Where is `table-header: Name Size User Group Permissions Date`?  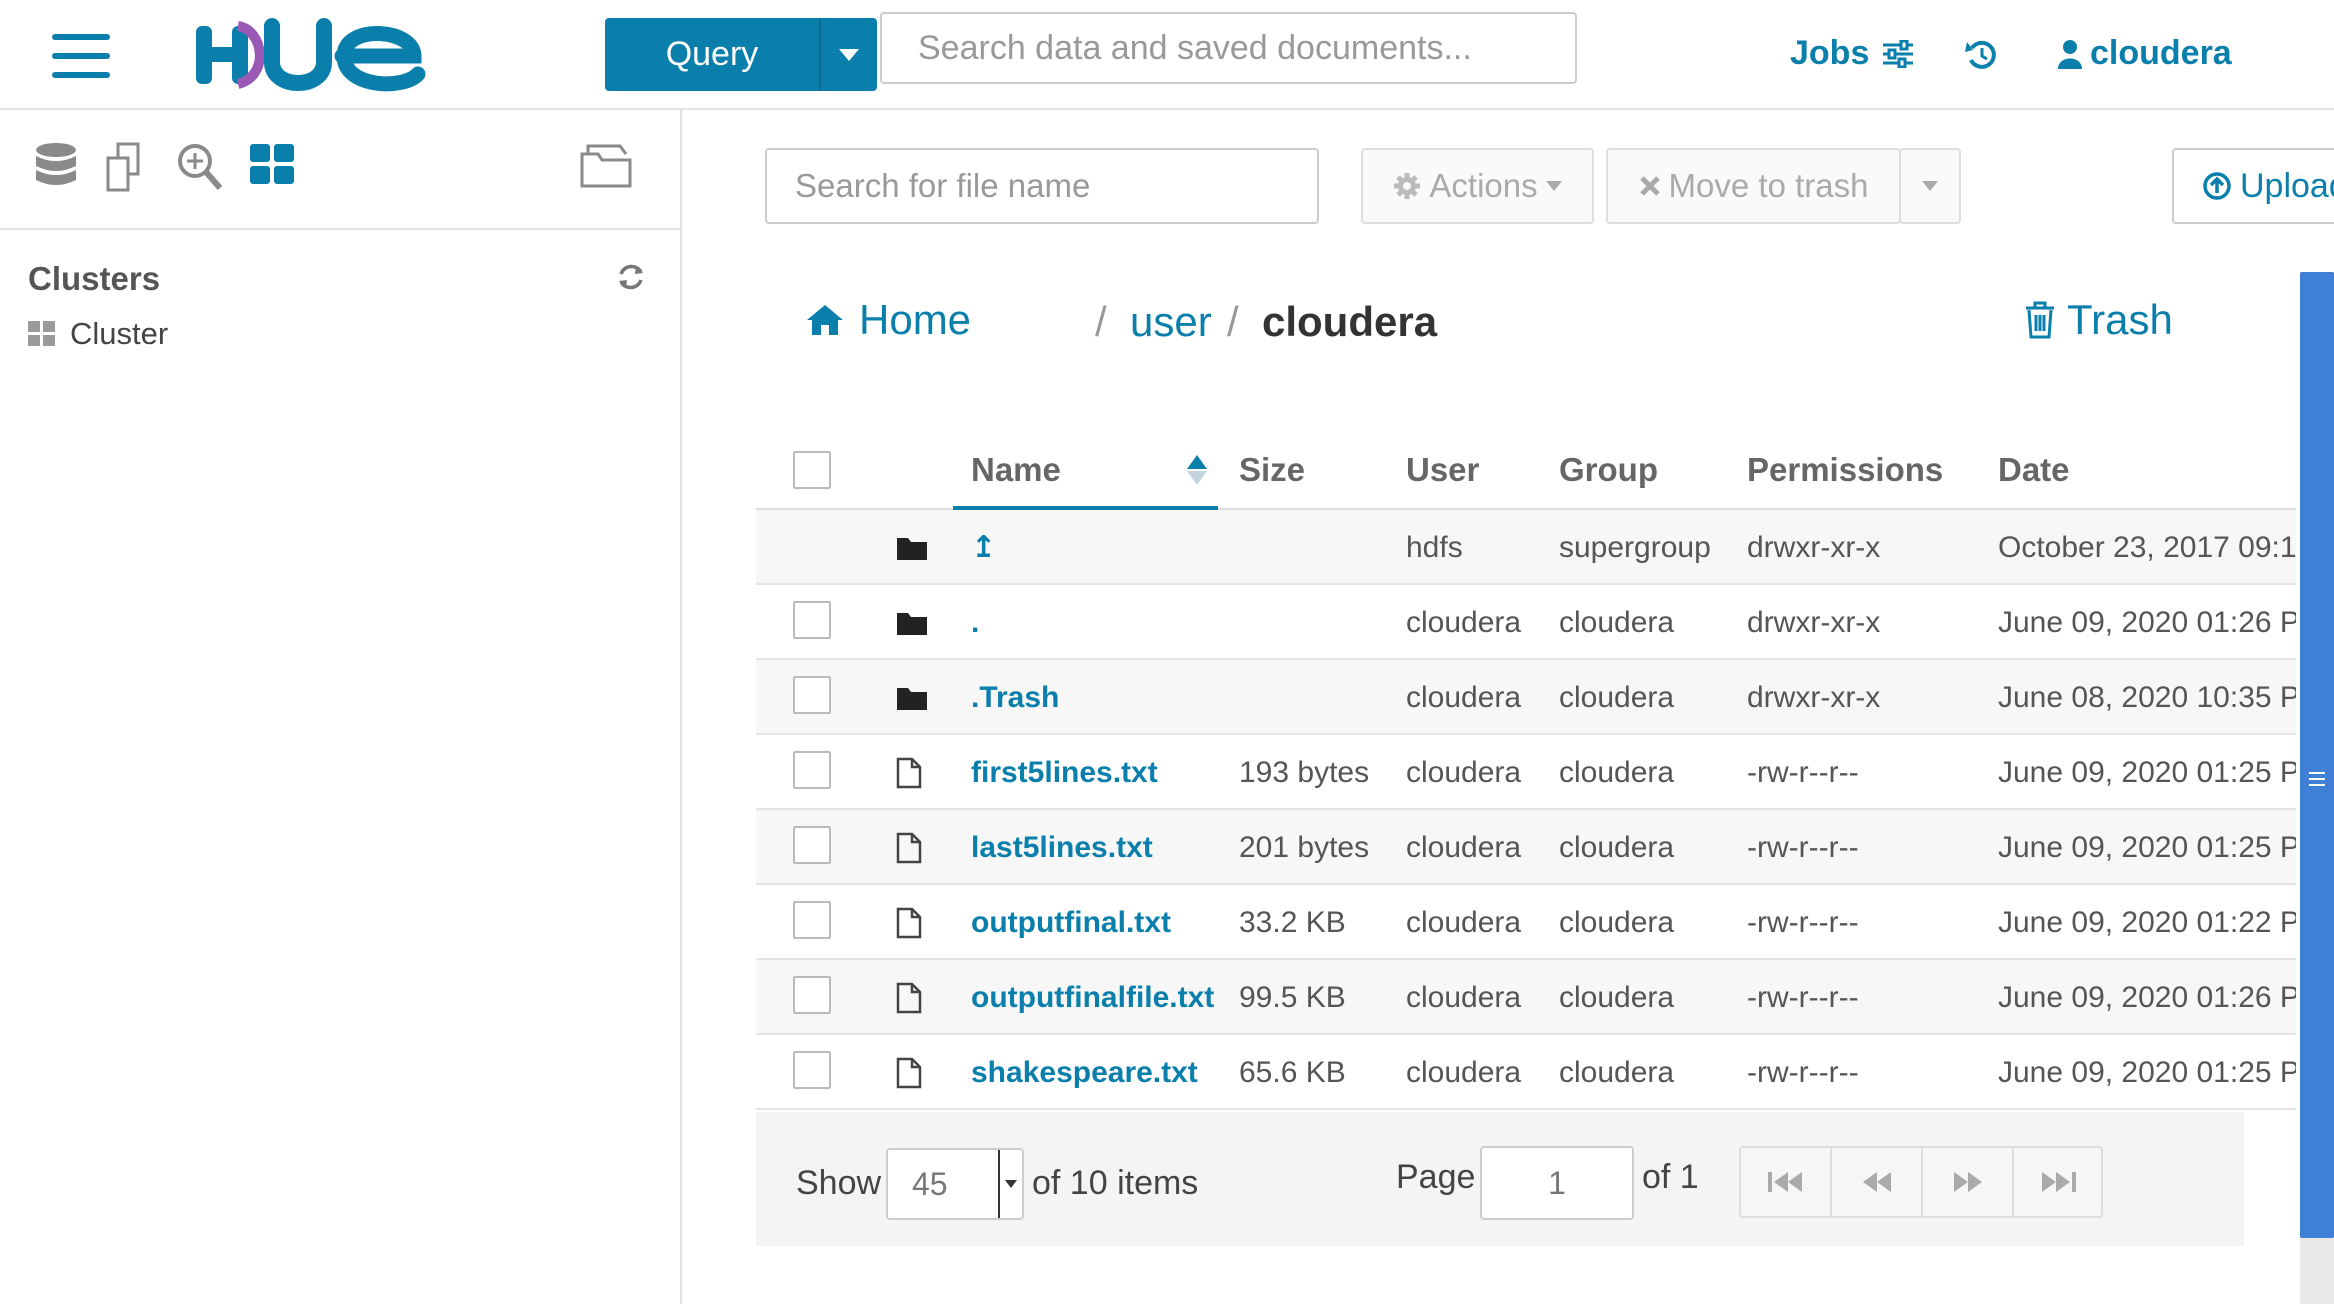 table-header: Name Size User Group Permissions Date is located at coordinates (1526, 470).